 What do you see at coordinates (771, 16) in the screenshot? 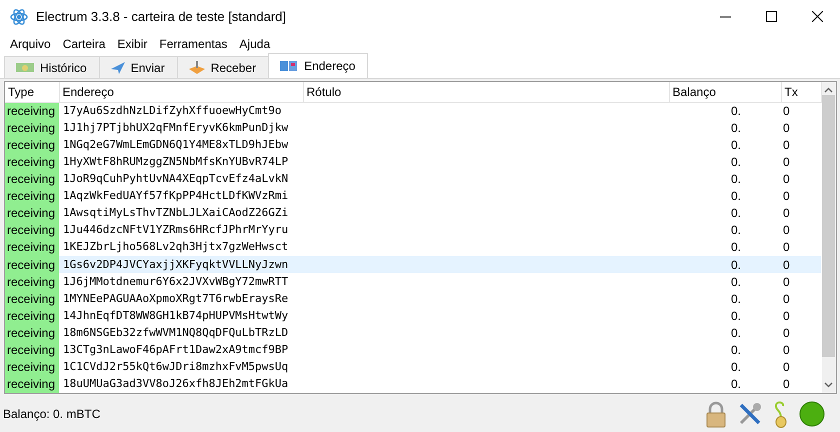
I see `maximize-icon` at bounding box center [771, 16].